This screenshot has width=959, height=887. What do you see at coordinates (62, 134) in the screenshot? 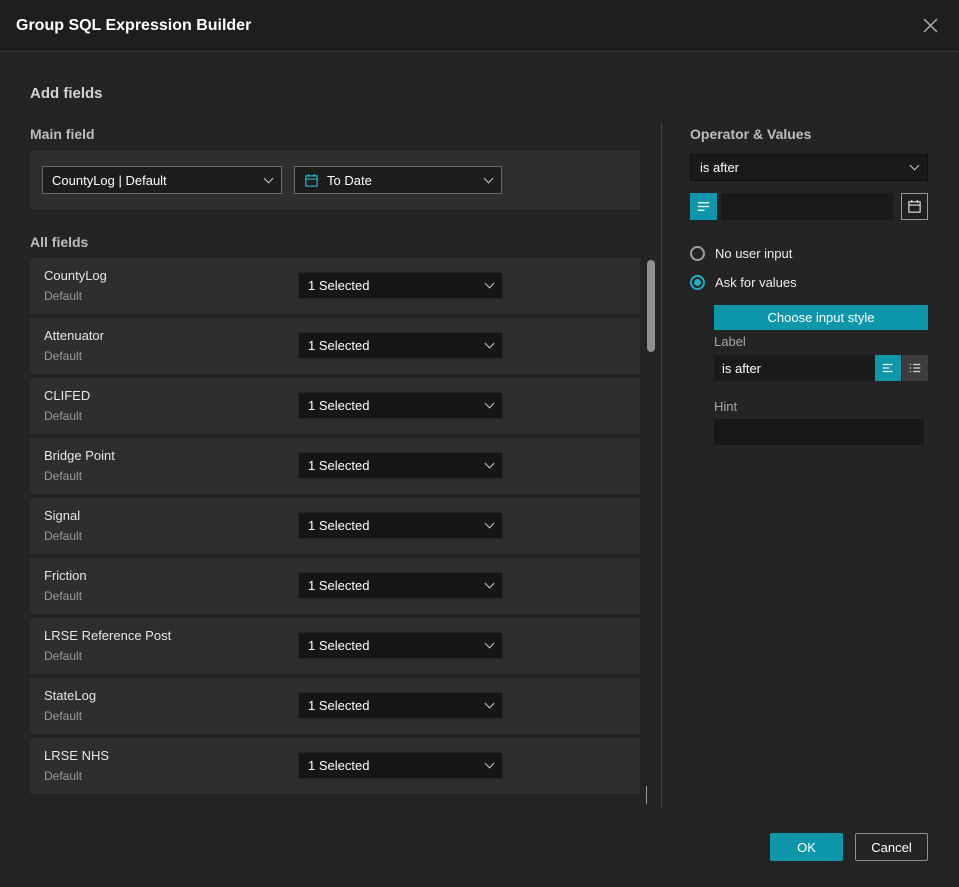
I see `main-field-label: Main field` at bounding box center [62, 134].